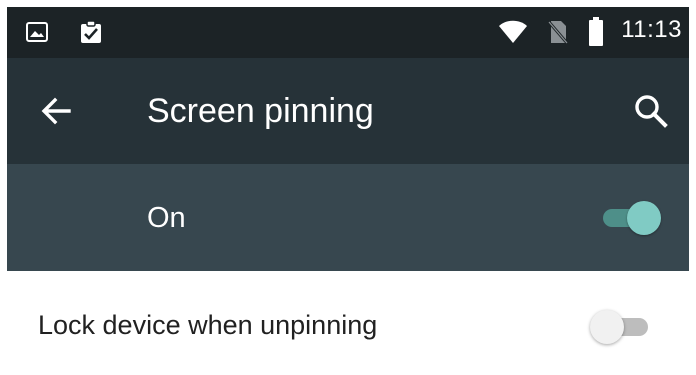 Image resolution: width=696 pixels, height=375 pixels. Describe the element at coordinates (37, 34) in the screenshot. I see `image-icon` at that location.